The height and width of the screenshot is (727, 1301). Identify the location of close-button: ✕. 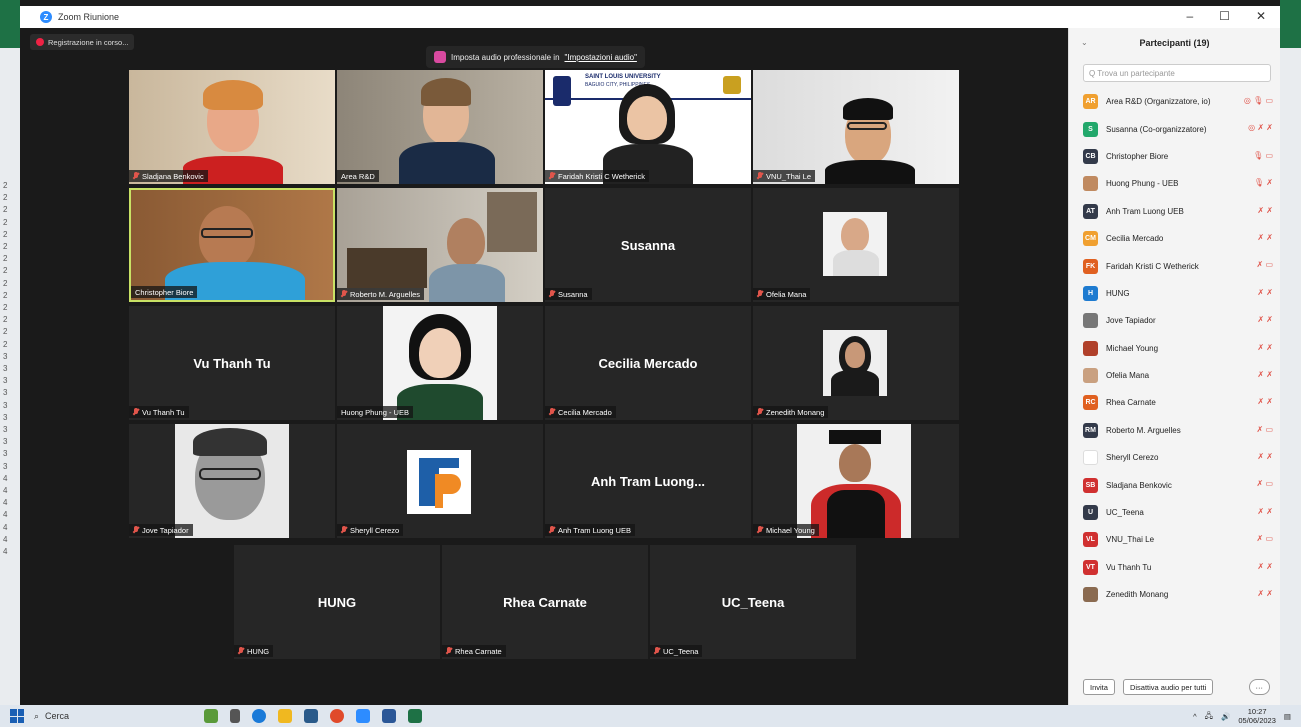
(1261, 16).